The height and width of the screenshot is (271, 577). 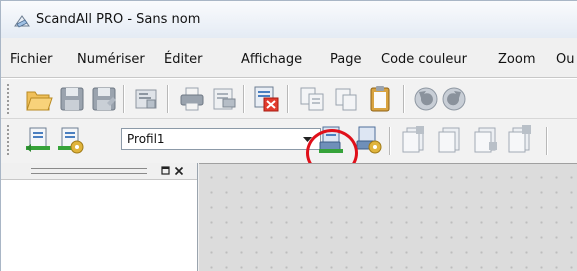 What do you see at coordinates (424, 59) in the screenshot?
I see `menu-code-couleur: Code couleur` at bounding box center [424, 59].